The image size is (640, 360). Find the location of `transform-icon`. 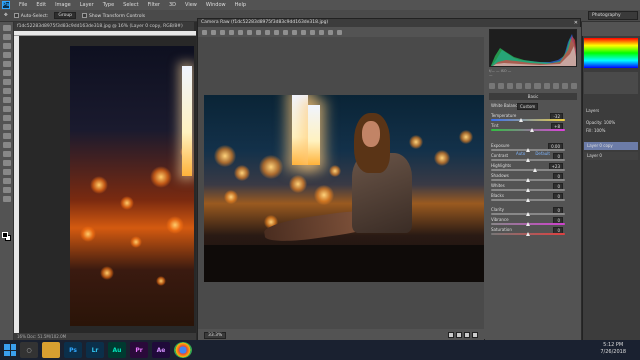

transform-icon is located at coordinates (267, 32).